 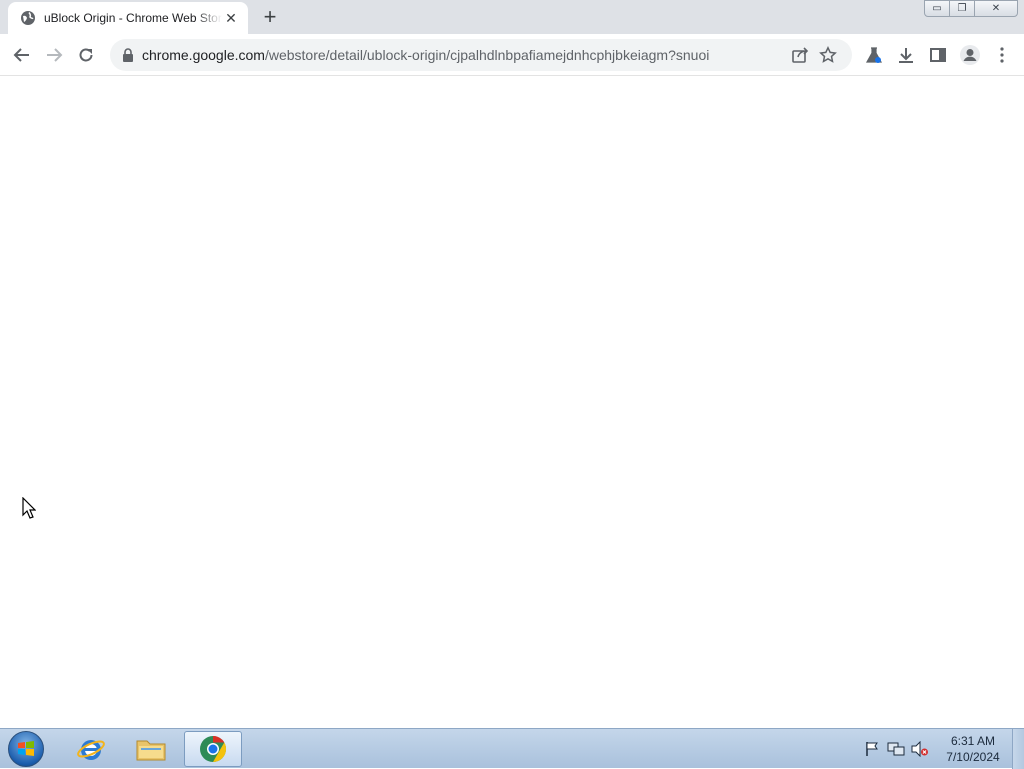 What do you see at coordinates (973, 749) in the screenshot?
I see `taskbar-clock: 6:31 AM 7/10/2024` at bounding box center [973, 749].